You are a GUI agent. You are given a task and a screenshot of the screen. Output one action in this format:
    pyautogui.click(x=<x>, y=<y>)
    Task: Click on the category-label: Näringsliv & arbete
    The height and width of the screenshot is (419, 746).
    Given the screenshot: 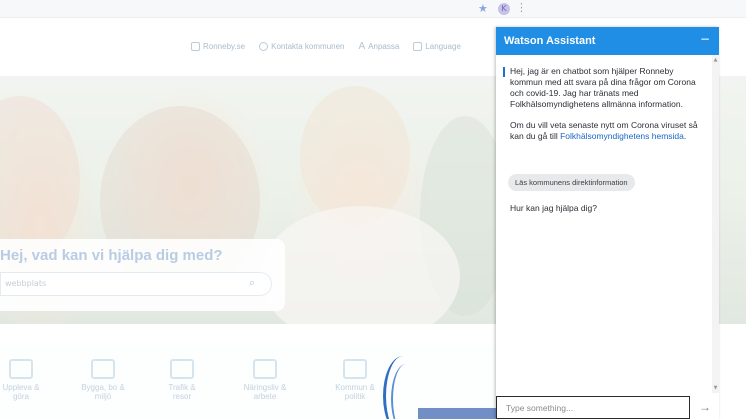 What is the action you would take?
    pyautogui.click(x=265, y=392)
    